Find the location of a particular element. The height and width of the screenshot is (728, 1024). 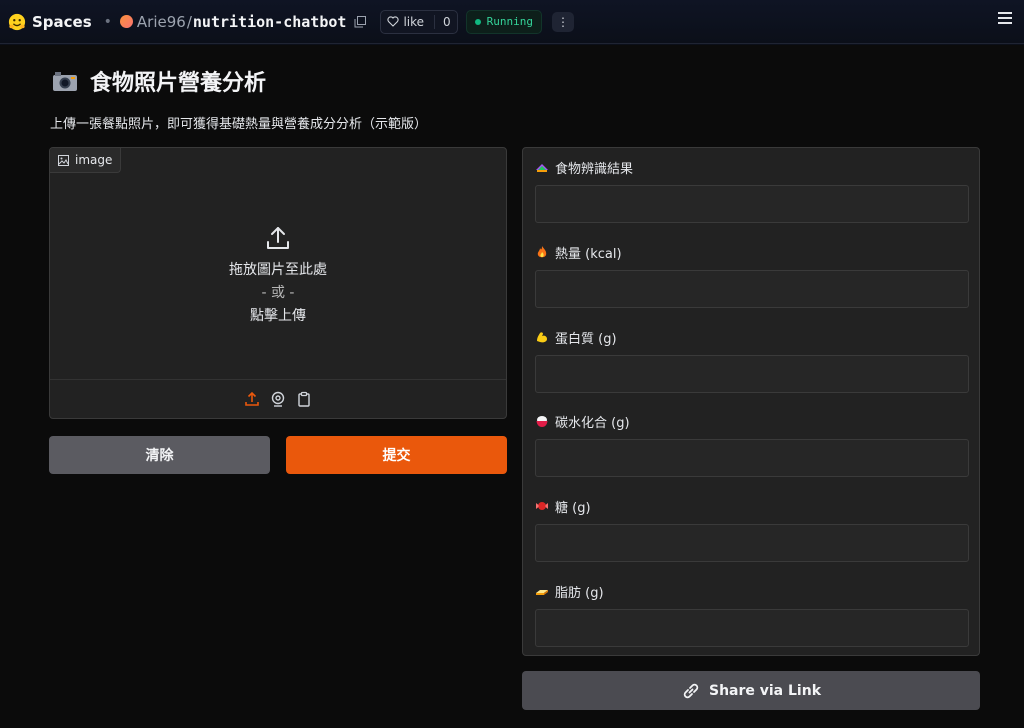

page-subtitle: 上傳一張餐點照片，即可獲得基礎熱量與營養成分分析（示範版） is located at coordinates (239, 124).